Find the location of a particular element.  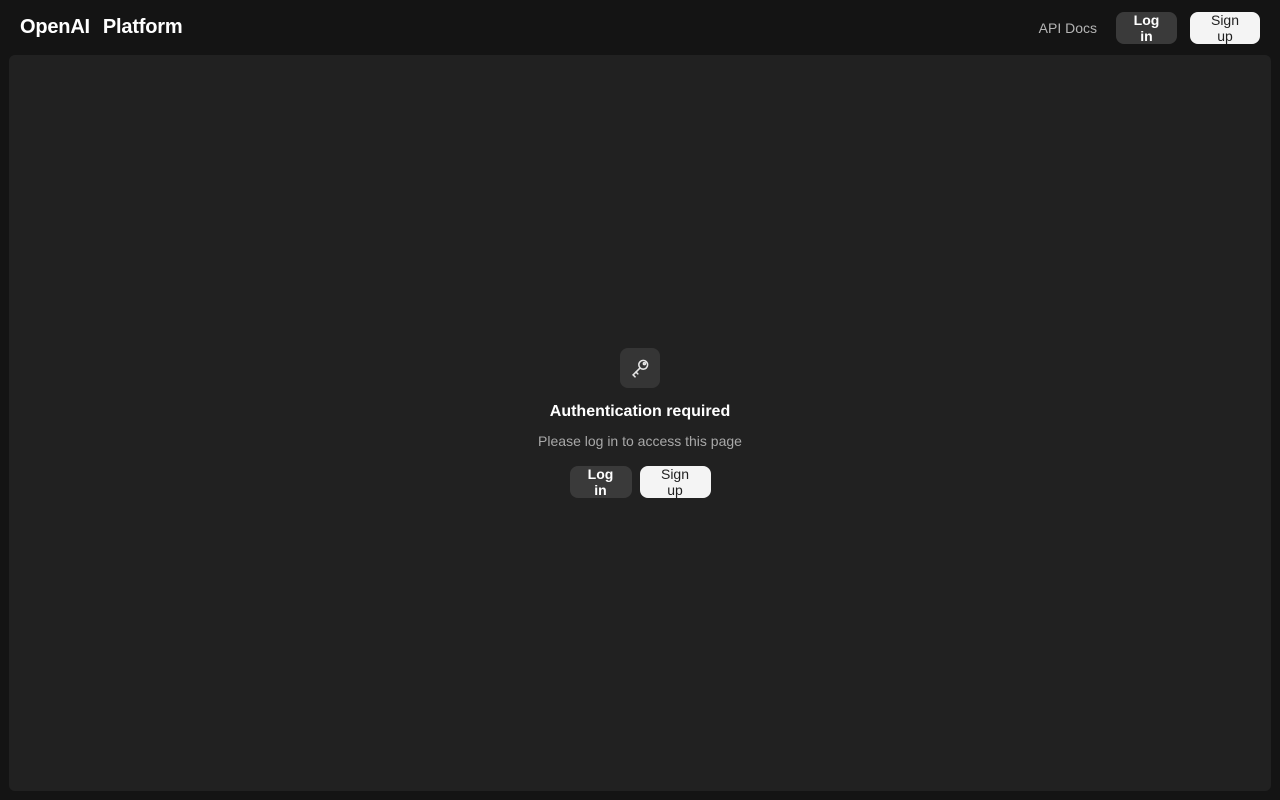

brand-logo: OpenAI Platform is located at coordinates (101, 27).